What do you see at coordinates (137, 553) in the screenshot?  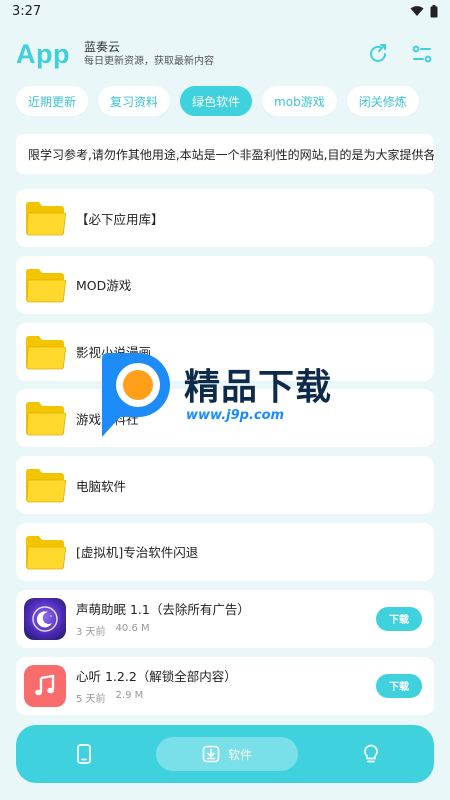 I see `folder-name: [虚拟机]专治软件闪退` at bounding box center [137, 553].